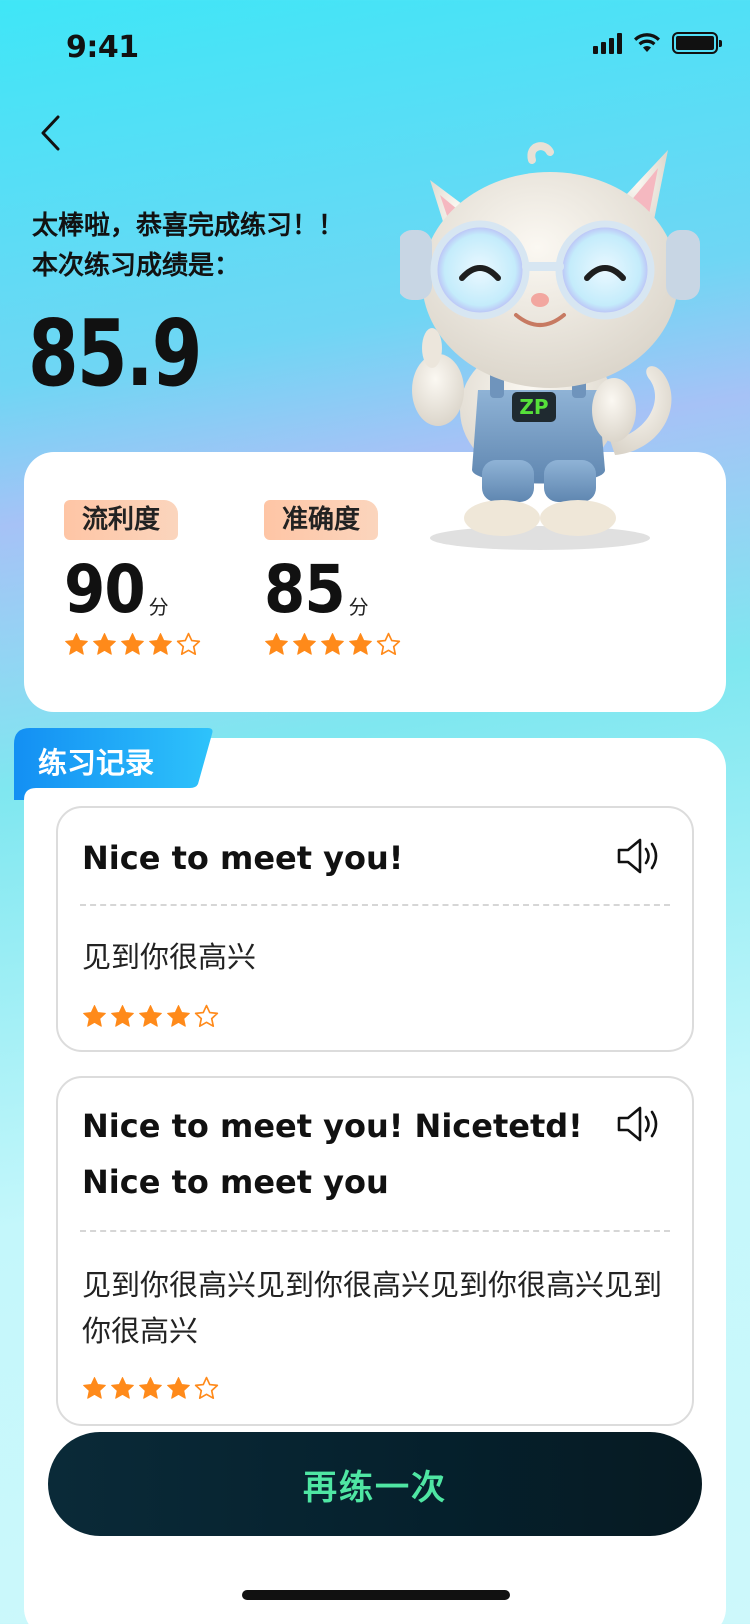 This screenshot has height=1624, width=750. What do you see at coordinates (376, 1595) in the screenshot?
I see `home-indicator` at bounding box center [376, 1595].